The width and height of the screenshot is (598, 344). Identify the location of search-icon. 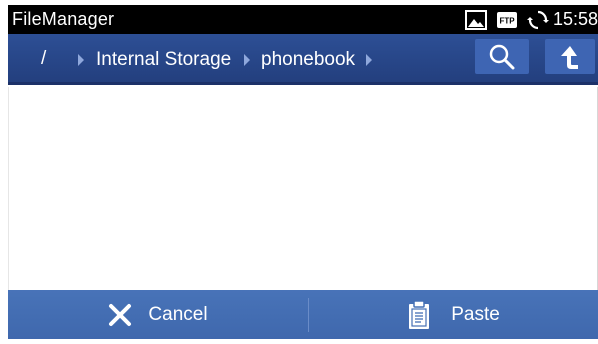
(502, 56).